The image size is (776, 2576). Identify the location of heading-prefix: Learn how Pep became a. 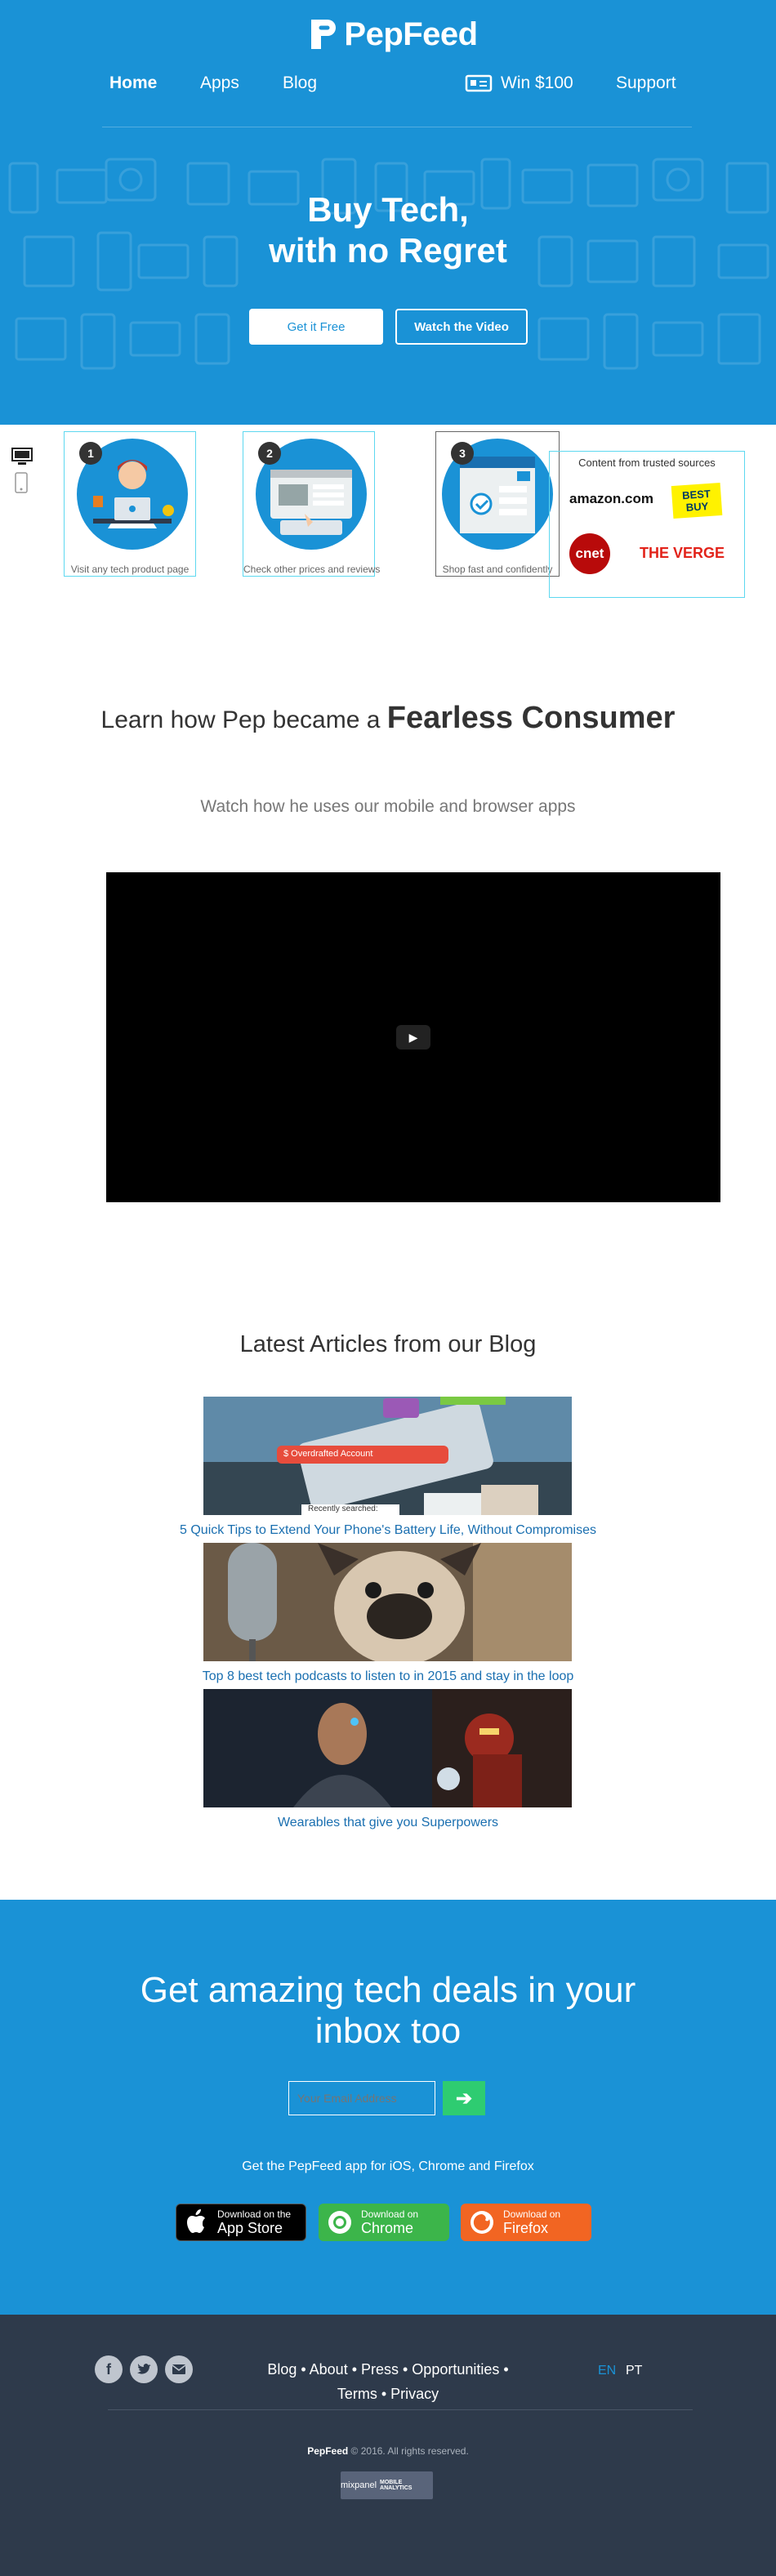
(241, 719).